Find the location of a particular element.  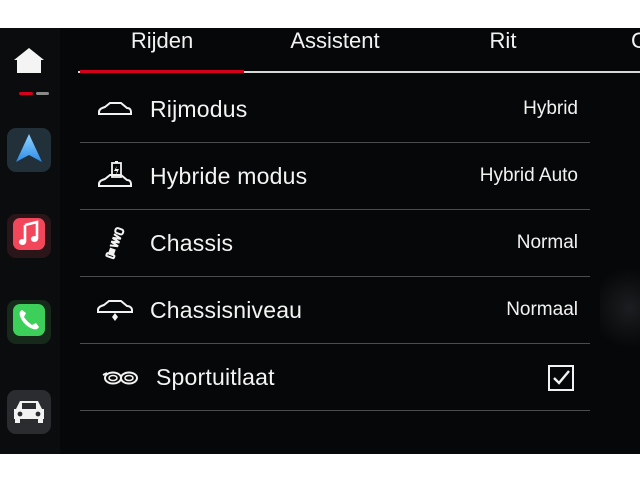

dock-car-button is located at coordinates (29, 412).